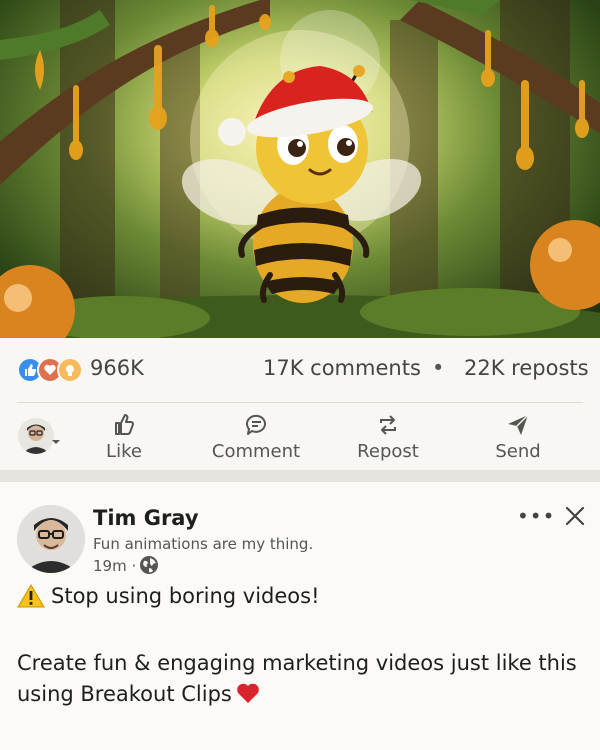 Image resolution: width=600 pixels, height=750 pixels. What do you see at coordinates (115, 566) in the screenshot?
I see `post-time: 19m ·` at bounding box center [115, 566].